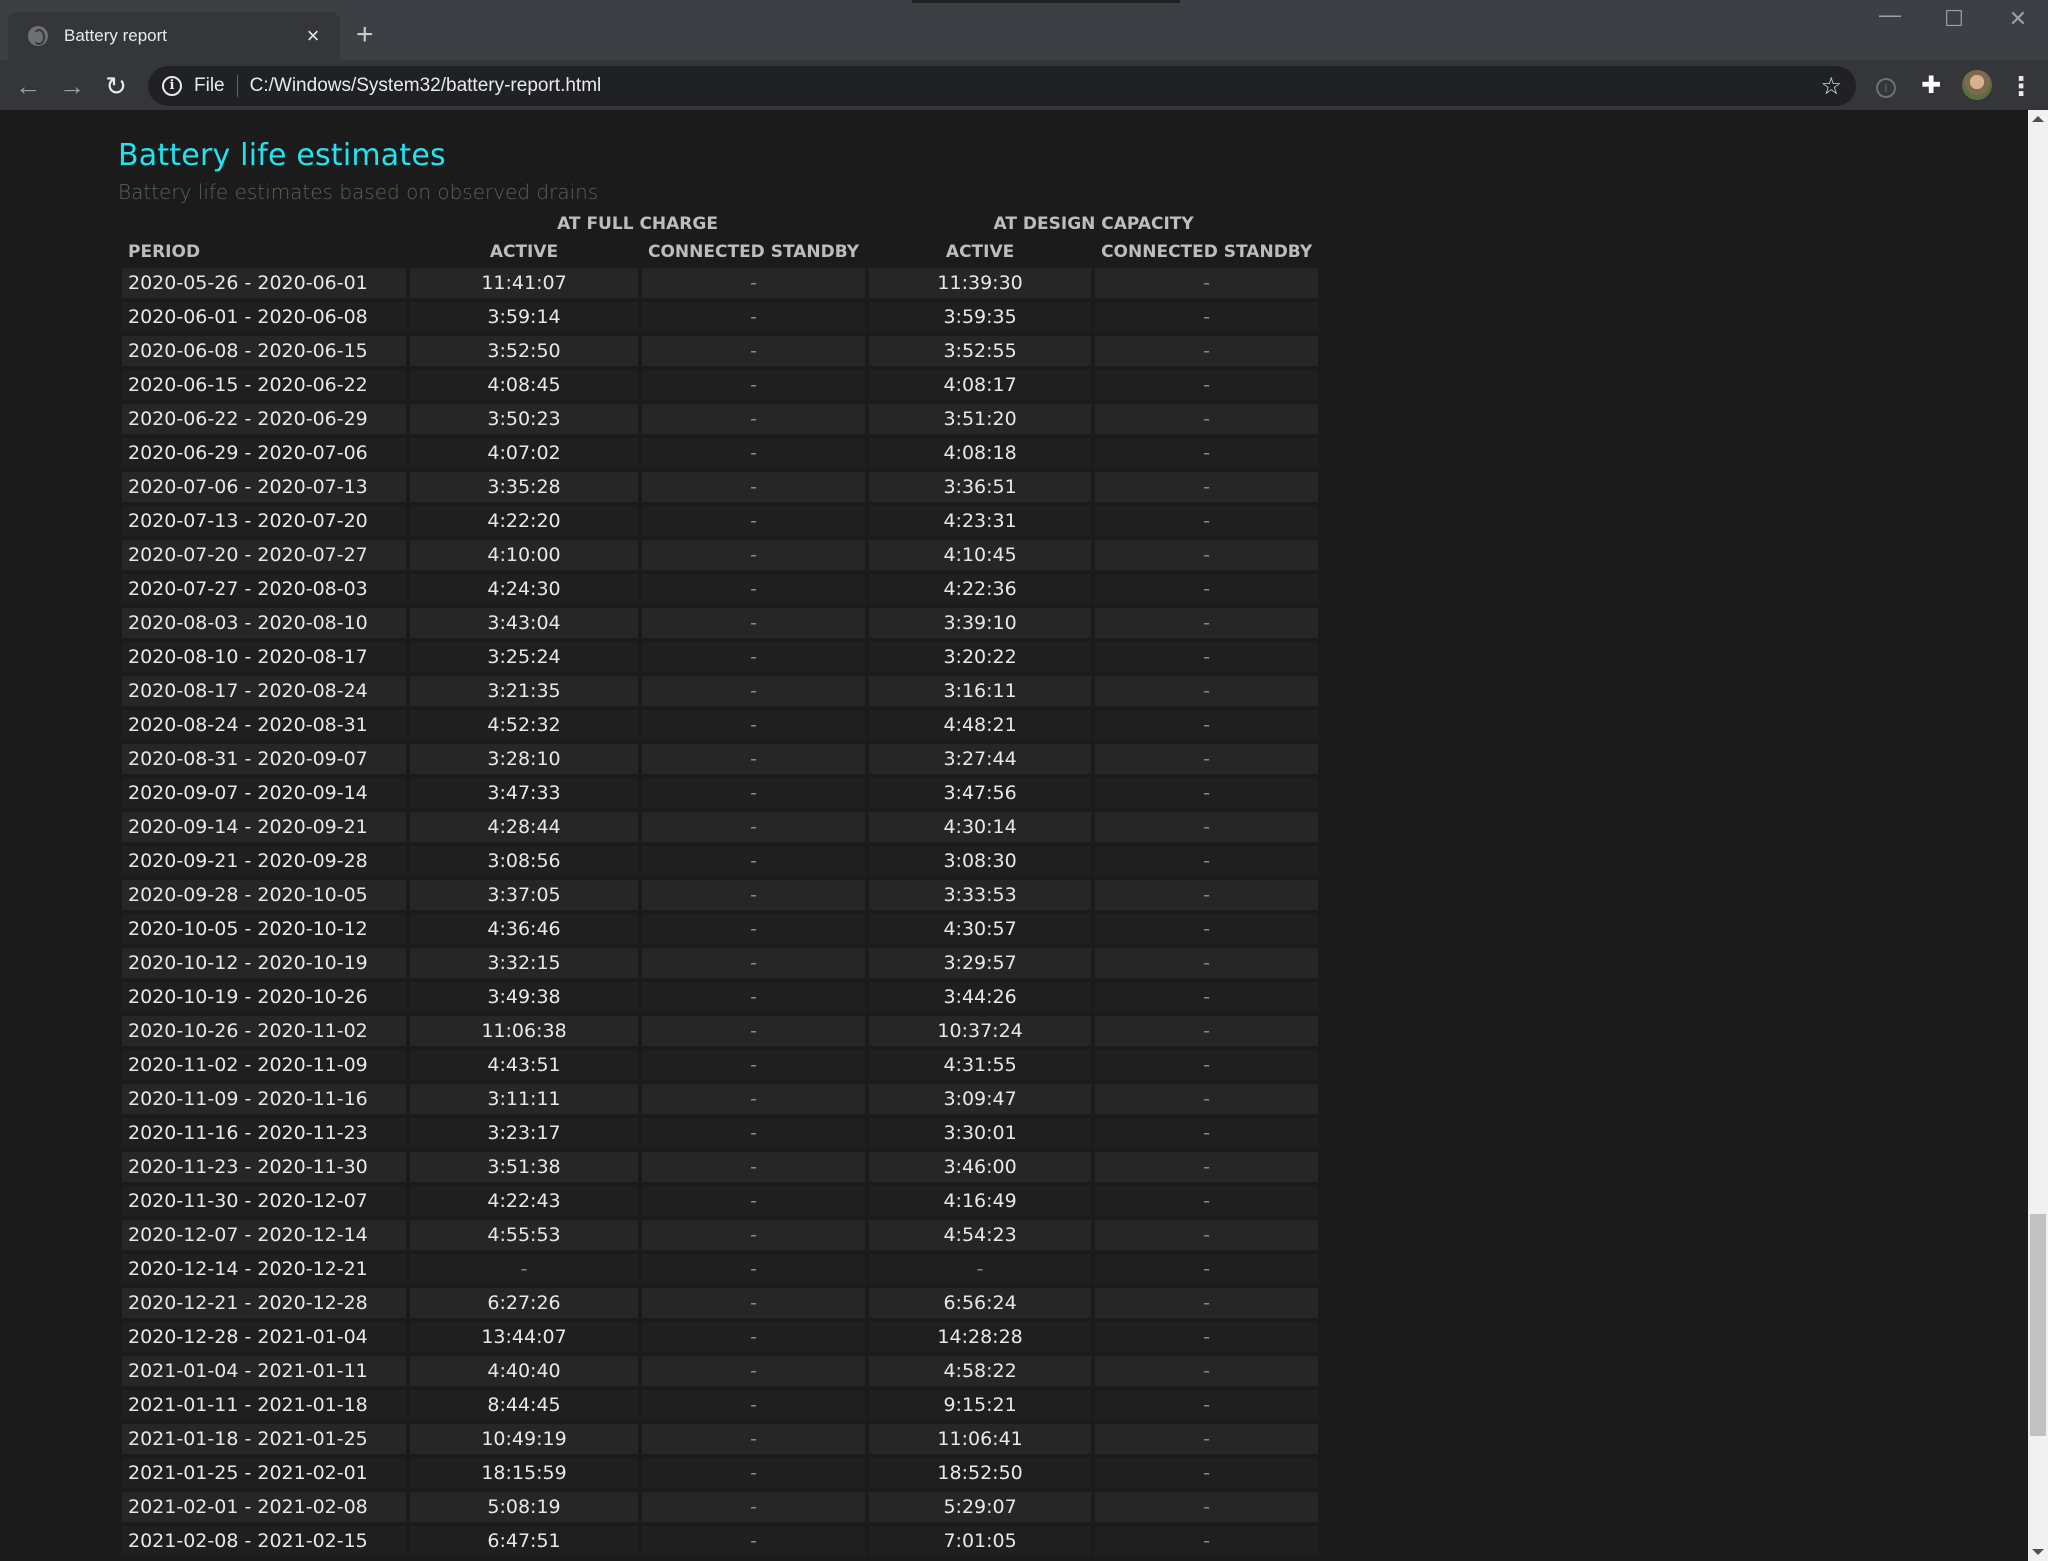  What do you see at coordinates (720, 453) in the screenshot?
I see `table-row: 2020-06-29 - 2020-07-06 4:07:02-4:08:18-` at bounding box center [720, 453].